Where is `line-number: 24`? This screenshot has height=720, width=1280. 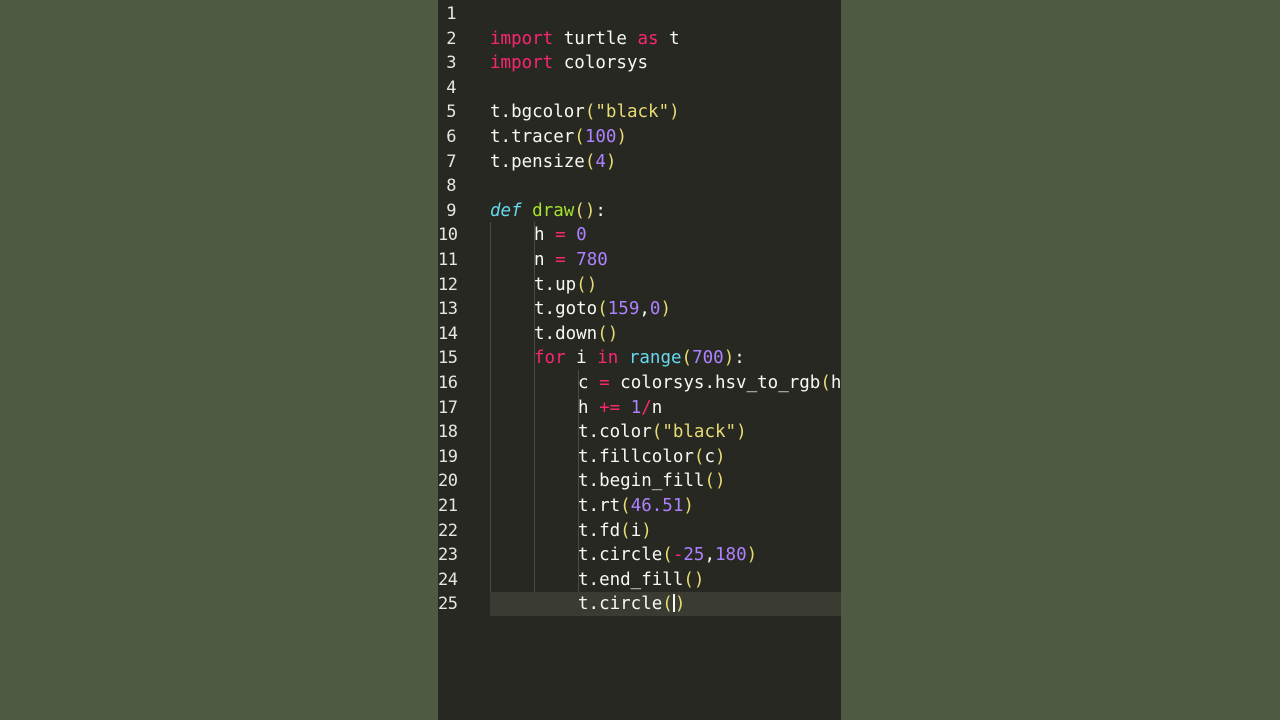 line-number: 24 is located at coordinates (448, 579).